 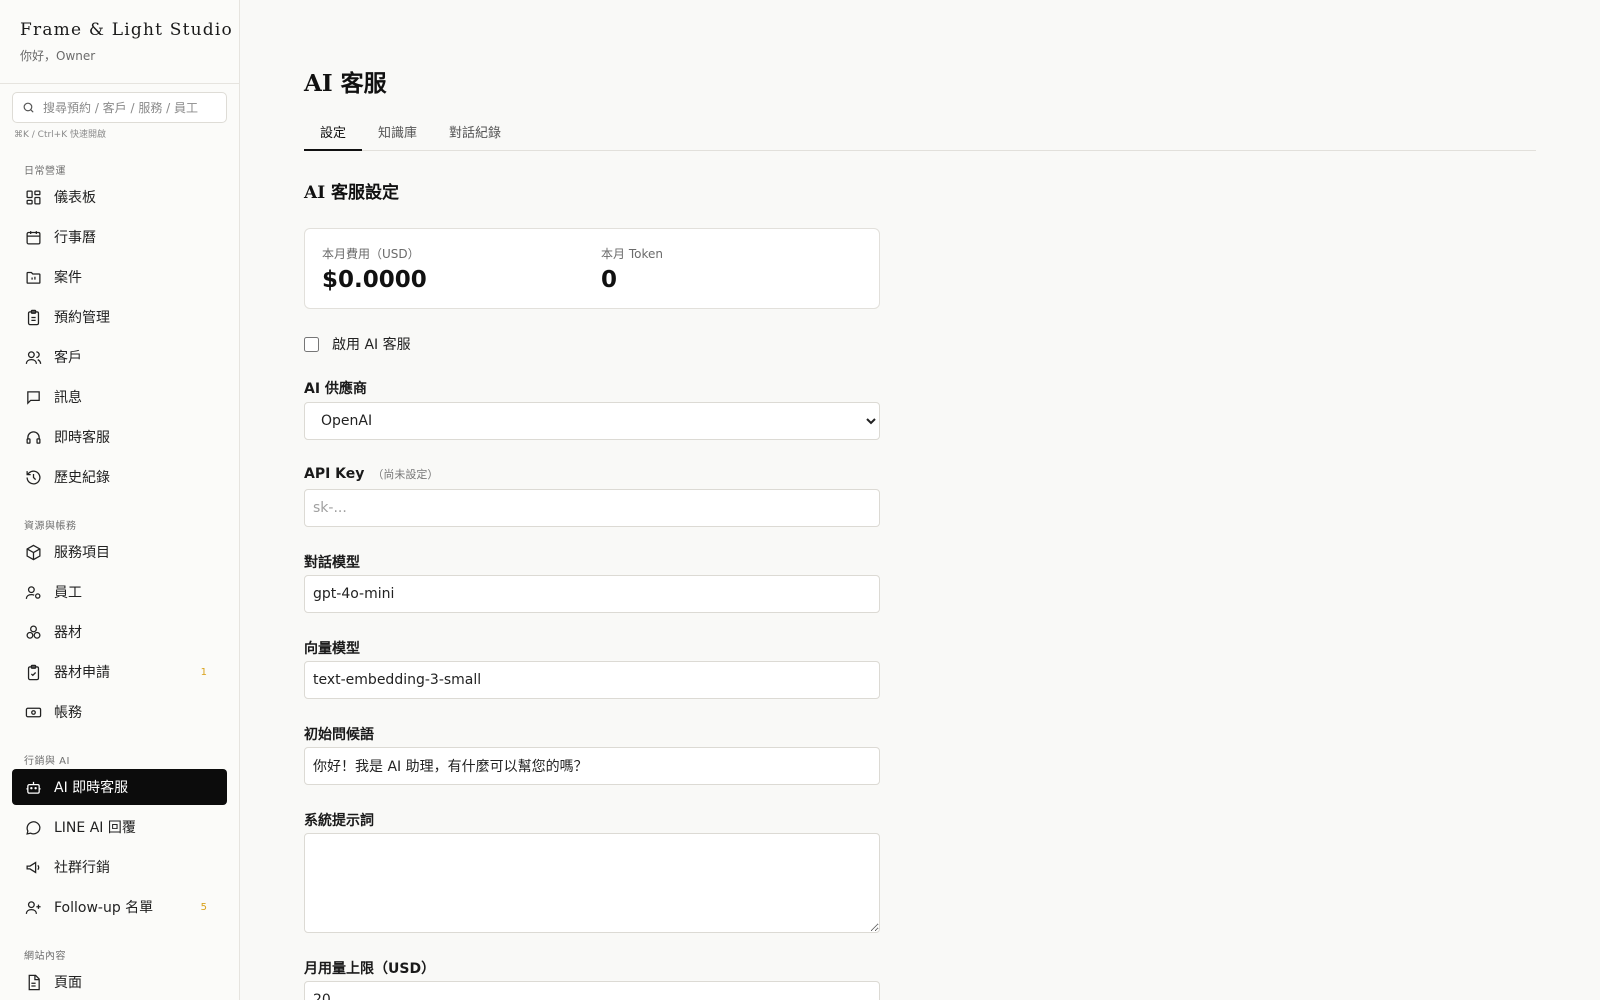 What do you see at coordinates (334, 474) in the screenshot?
I see `api-key-label-text: API Key` at bounding box center [334, 474].